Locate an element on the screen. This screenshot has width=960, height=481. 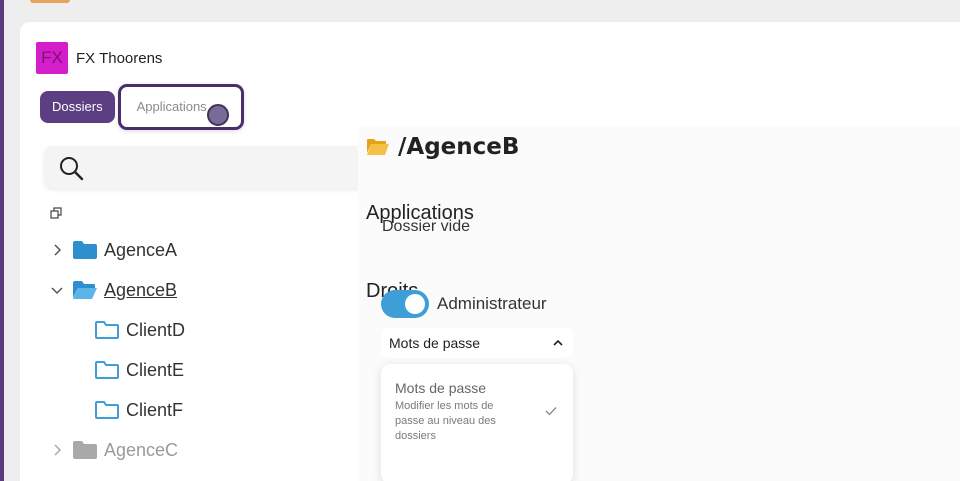
folder-path-title: /AgenceB is located at coordinates (442, 147).